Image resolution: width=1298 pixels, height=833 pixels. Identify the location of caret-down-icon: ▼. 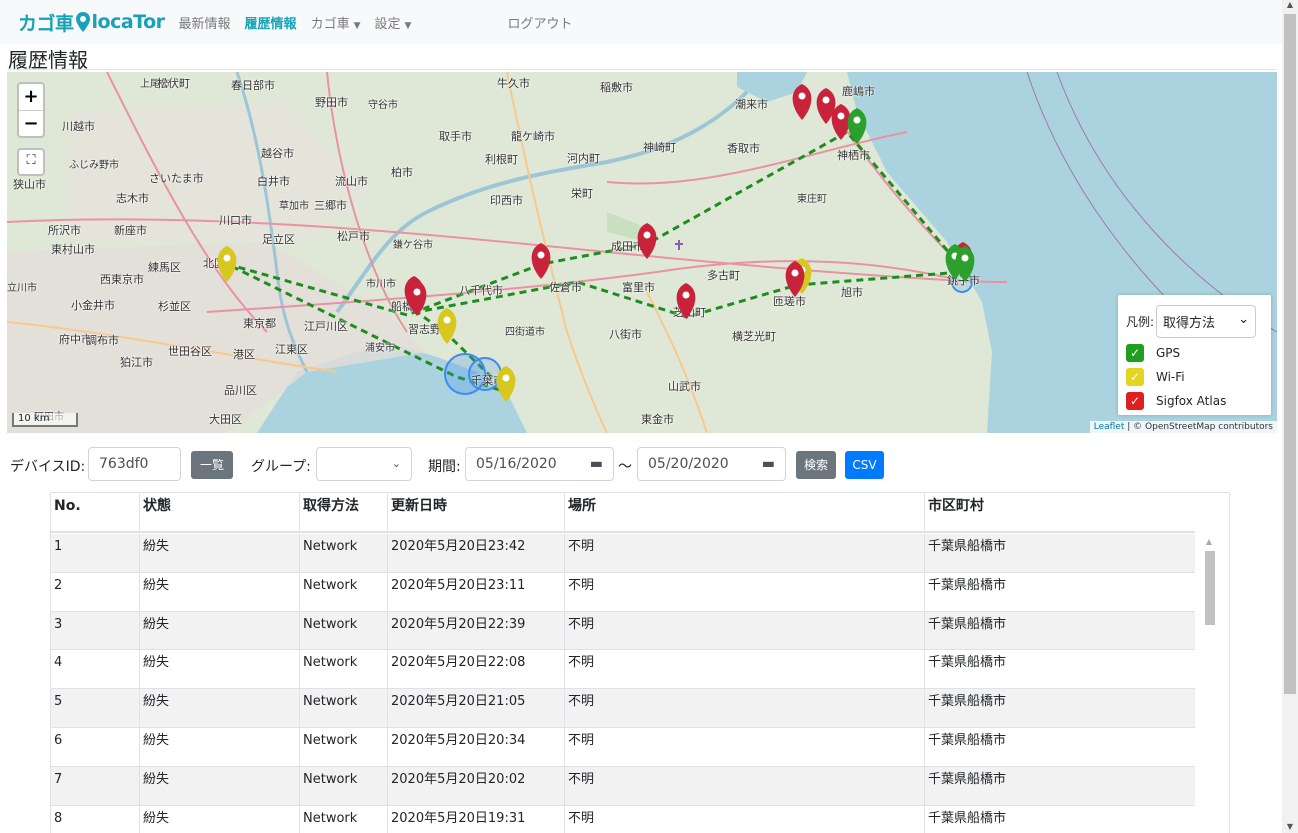
(357, 25).